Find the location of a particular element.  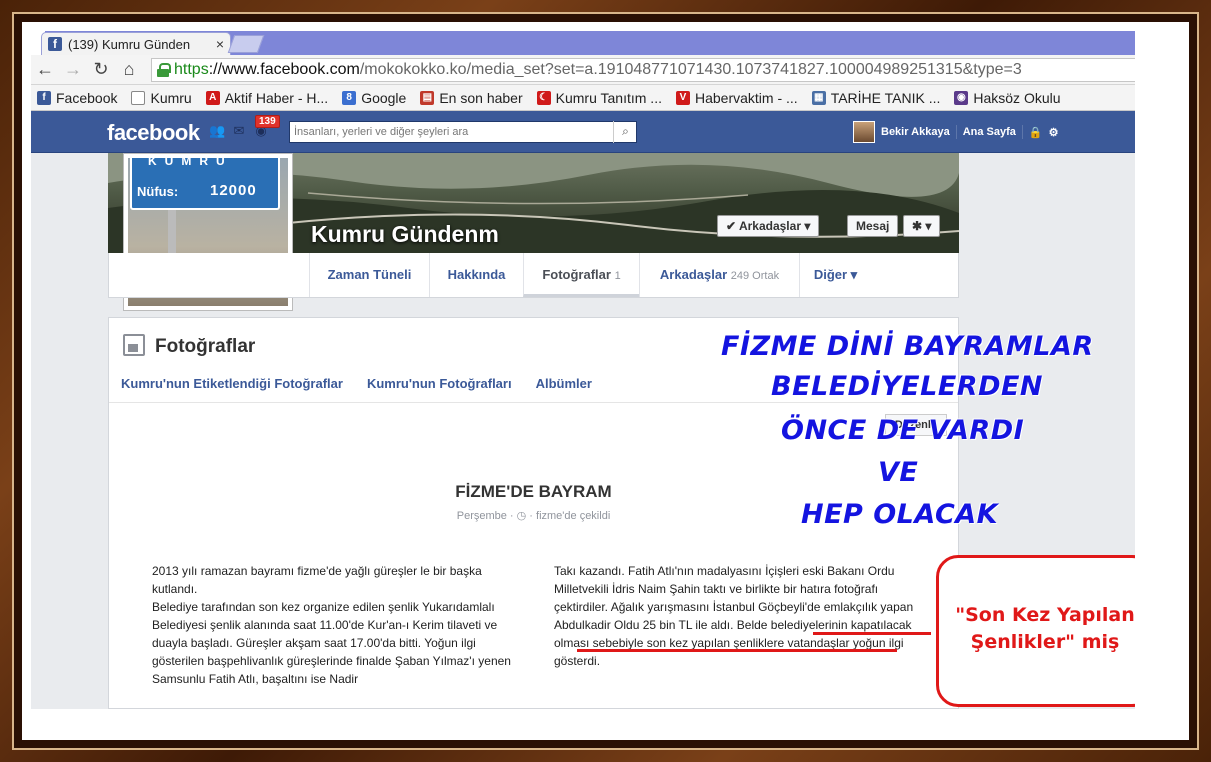

tab-photos: Fotoğraflar 1 is located at coordinates (581, 275).